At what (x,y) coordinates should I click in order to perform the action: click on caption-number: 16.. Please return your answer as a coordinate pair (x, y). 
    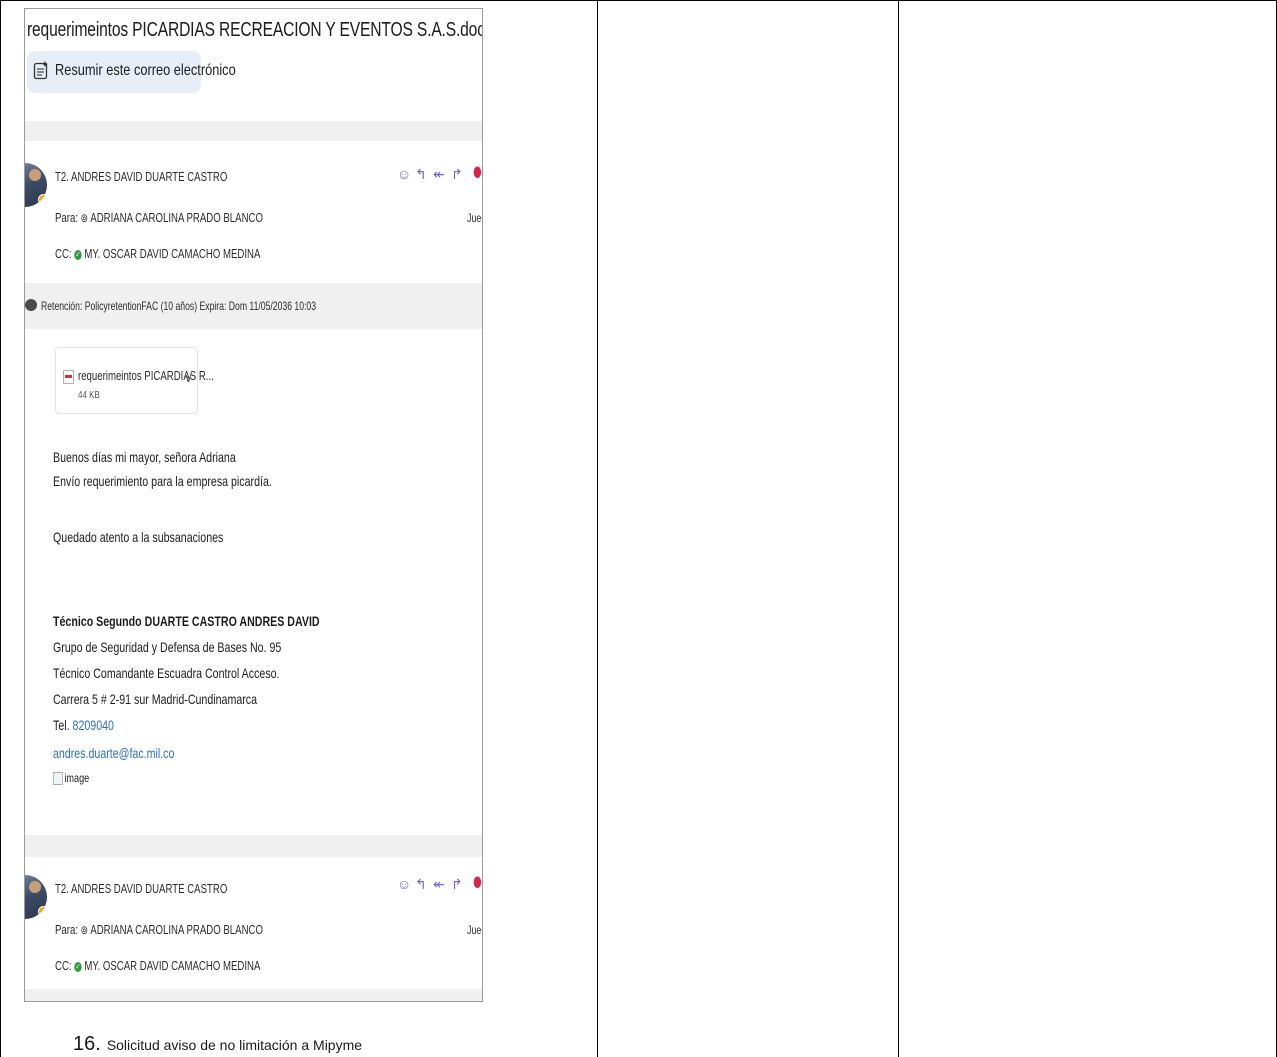
    Looking at the image, I should click on (87, 1044).